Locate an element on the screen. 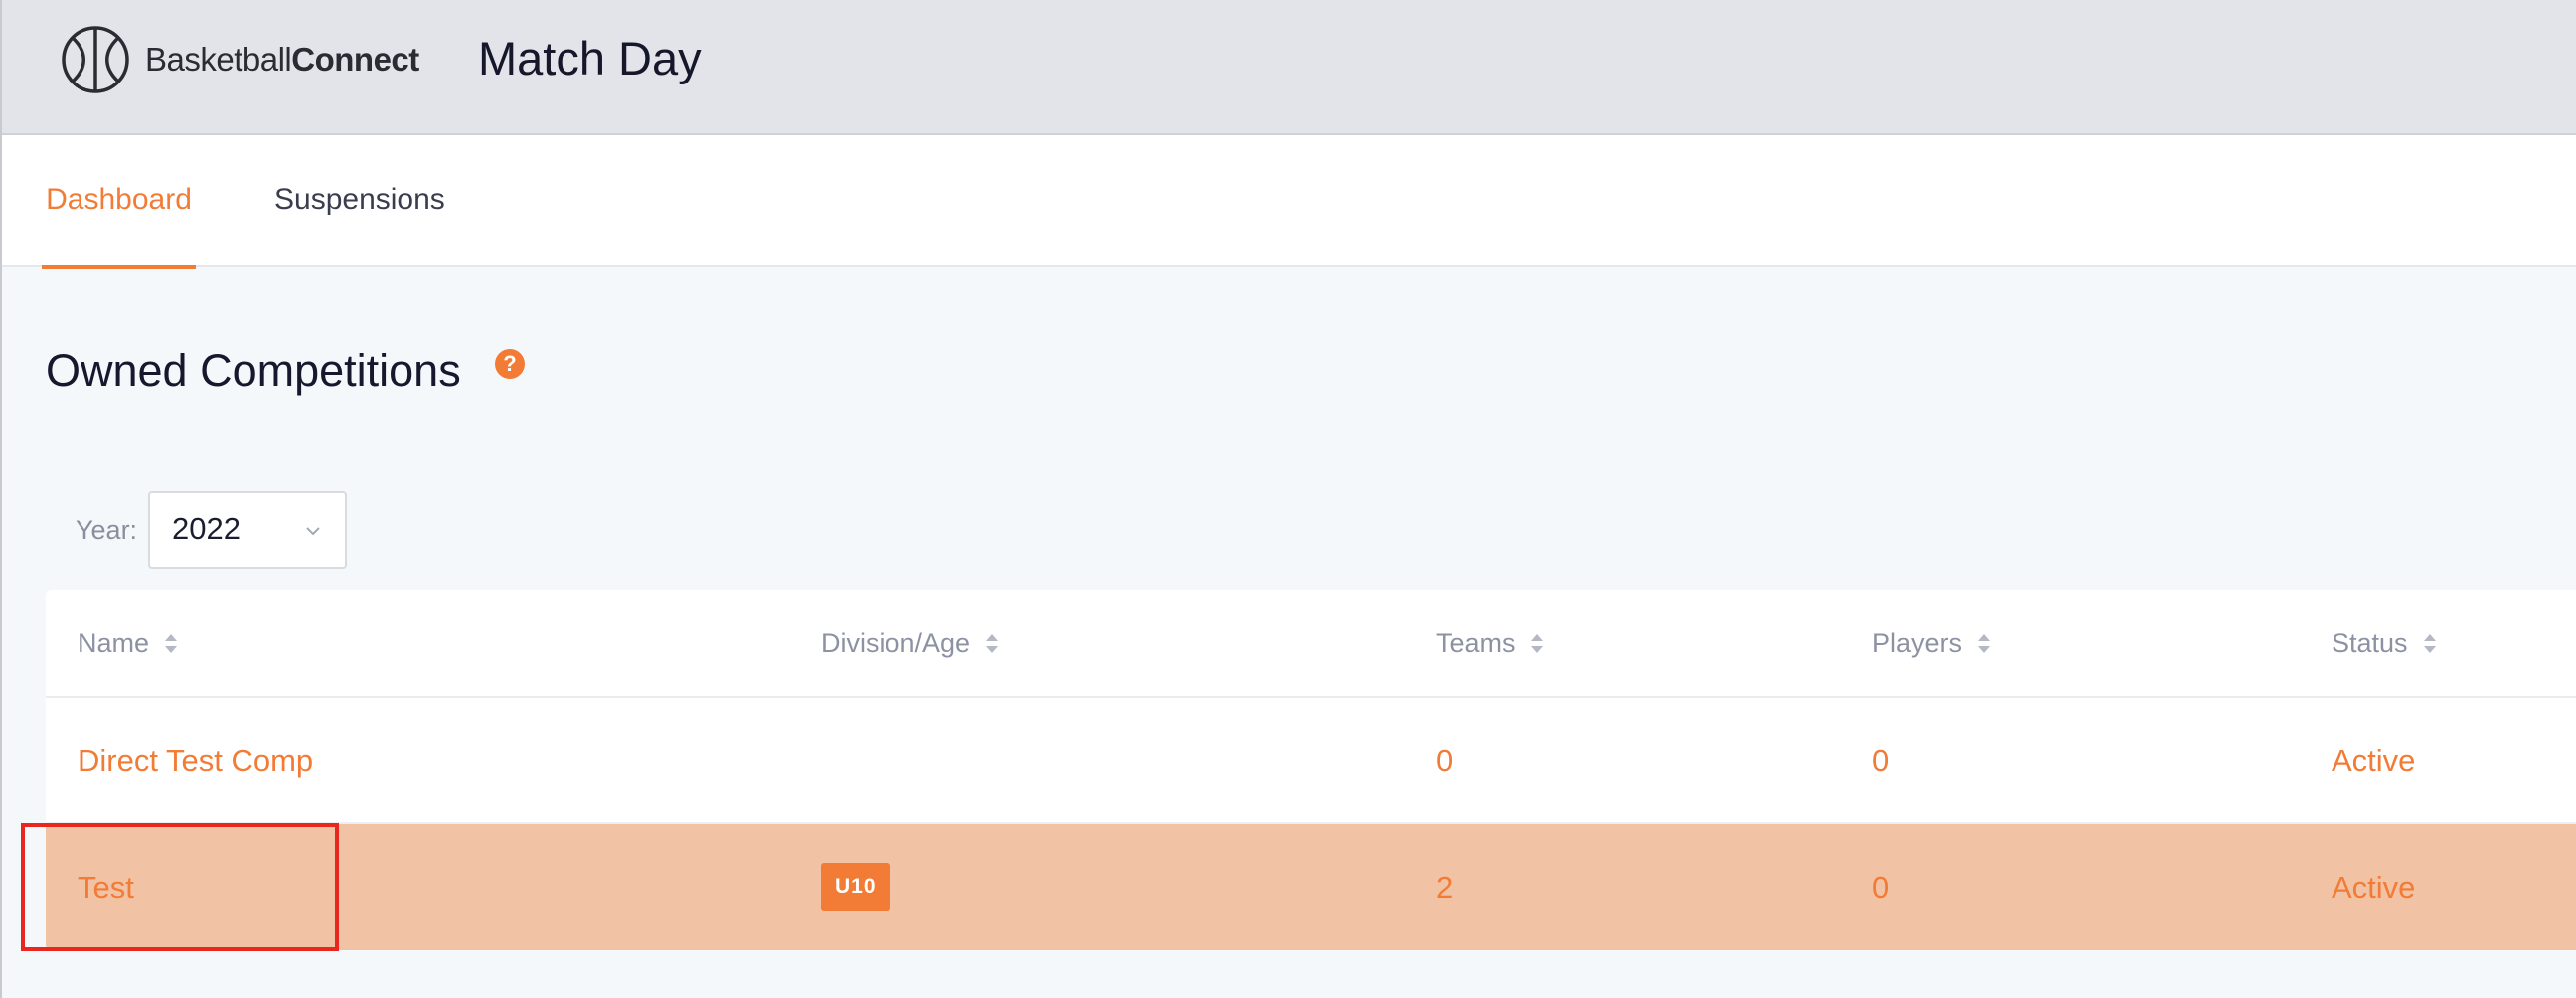 This screenshot has height=998, width=2576. year-select: 2022 is located at coordinates (247, 530).